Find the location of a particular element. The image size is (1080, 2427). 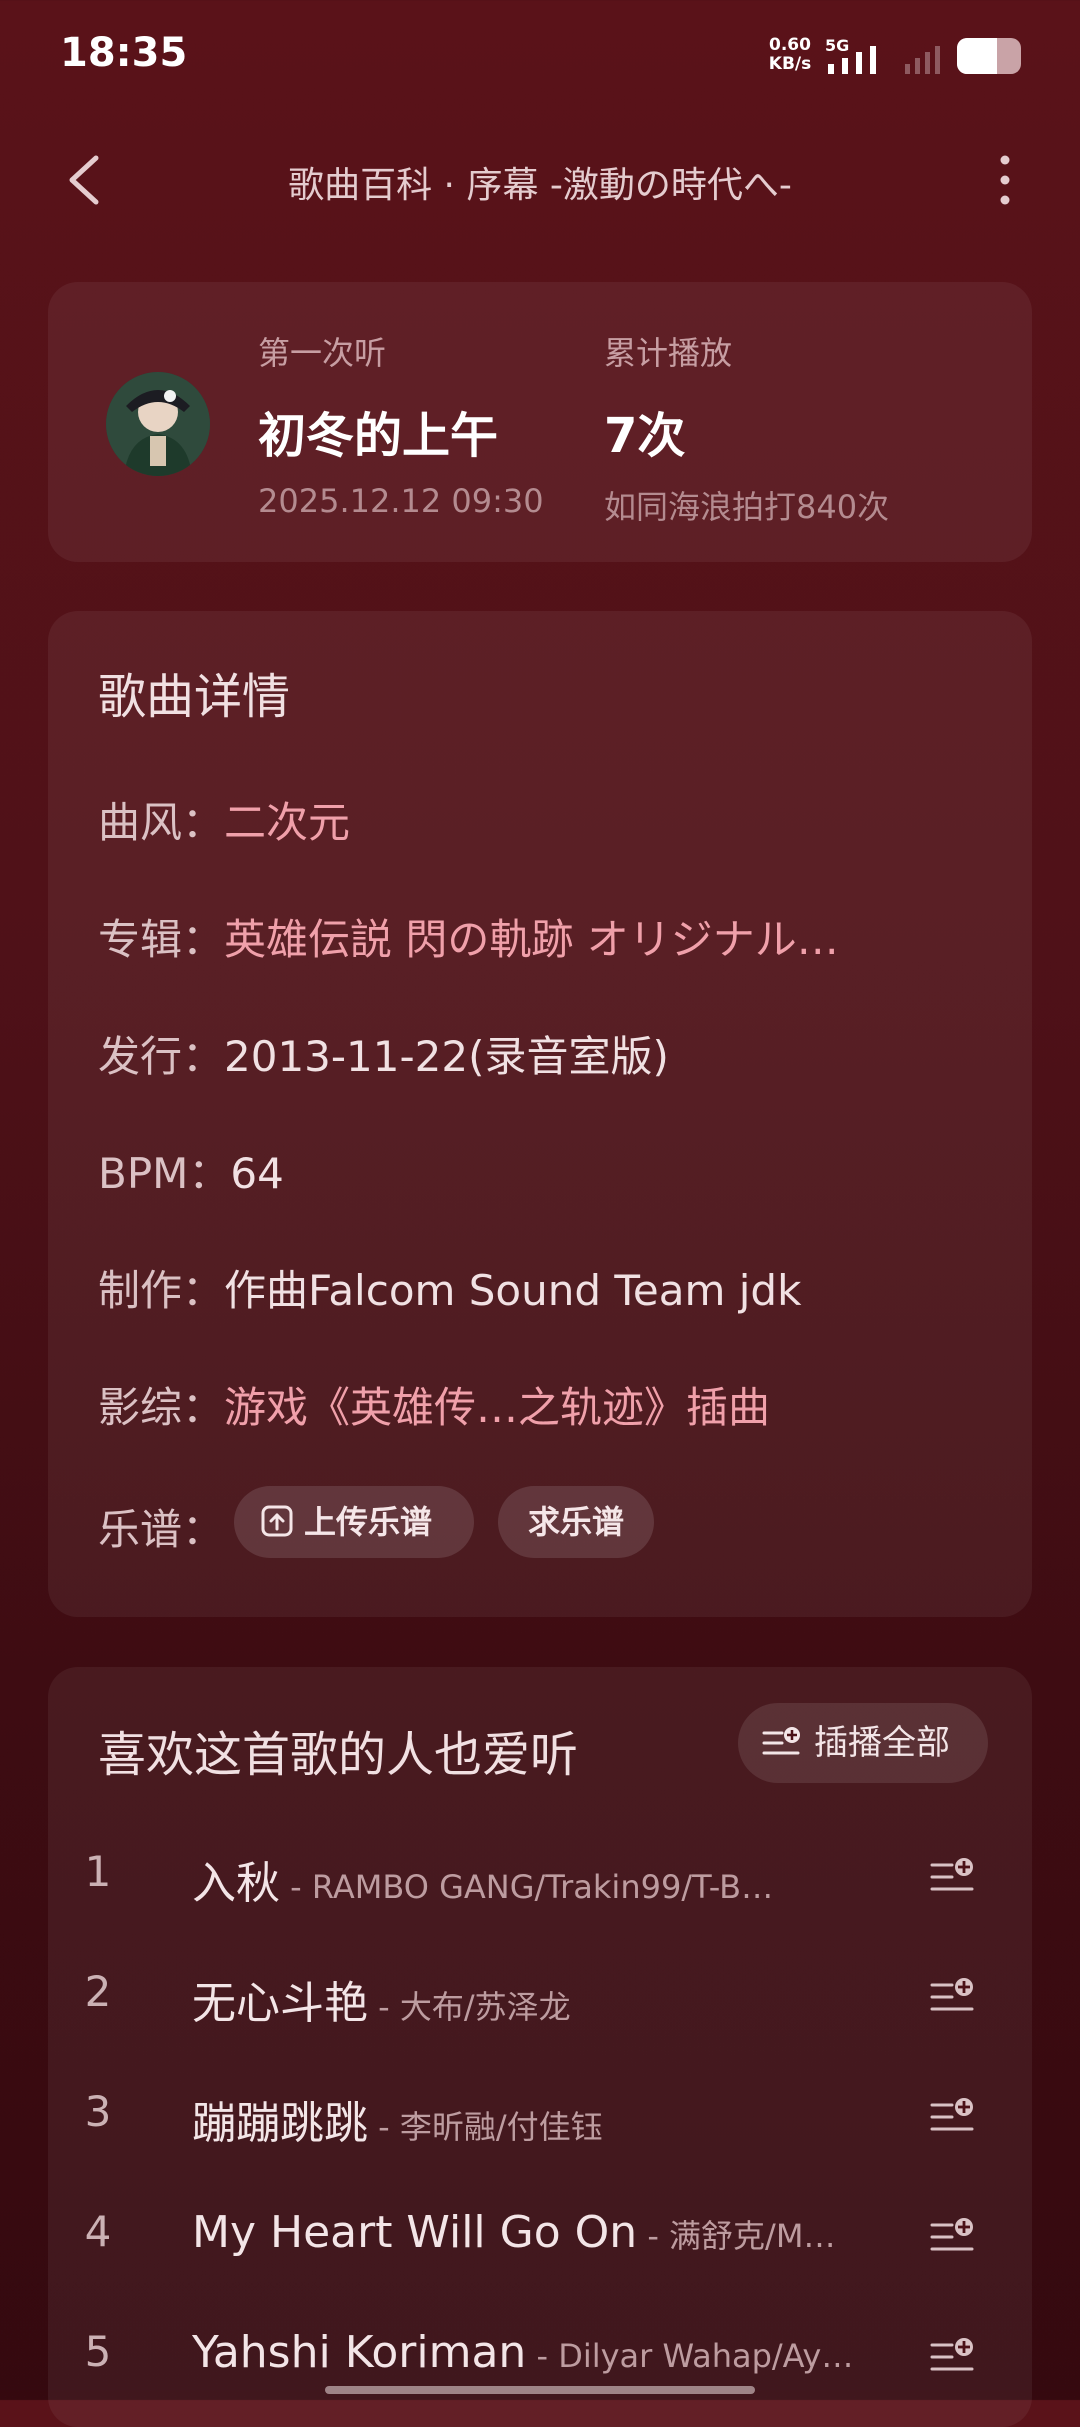

media-value: 游戏《英雄传…之轨迹》插曲 is located at coordinates (497, 1407).